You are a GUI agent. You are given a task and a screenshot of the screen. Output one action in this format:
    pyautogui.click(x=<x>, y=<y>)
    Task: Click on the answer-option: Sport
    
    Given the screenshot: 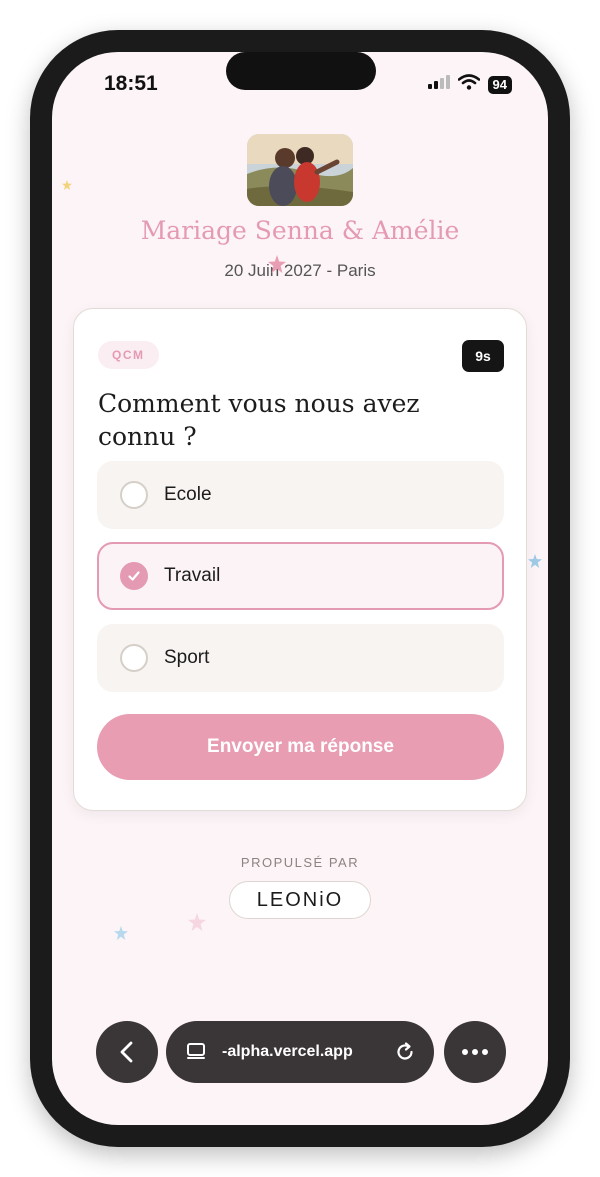 What is the action you would take?
    pyautogui.click(x=300, y=658)
    